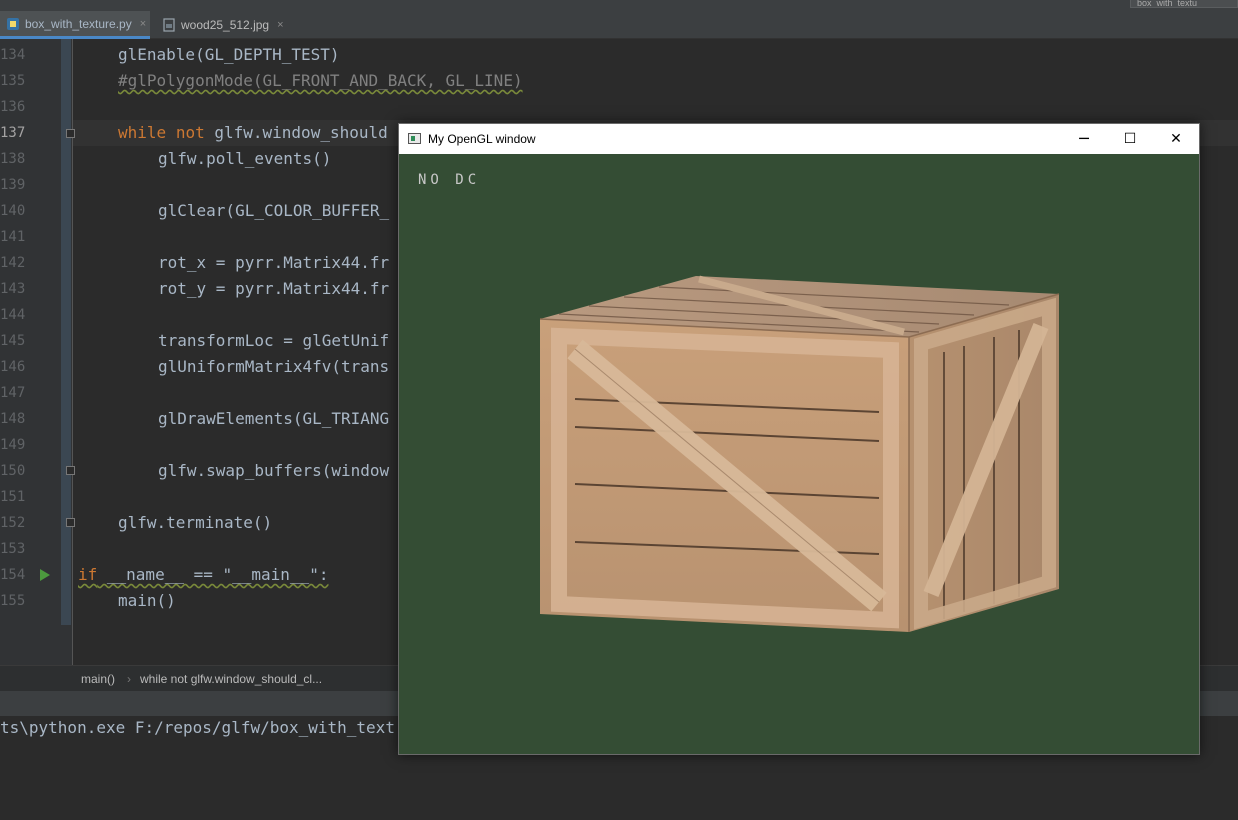 This screenshot has width=1238, height=820. I want to click on line-number: 153, so click(13, 549).